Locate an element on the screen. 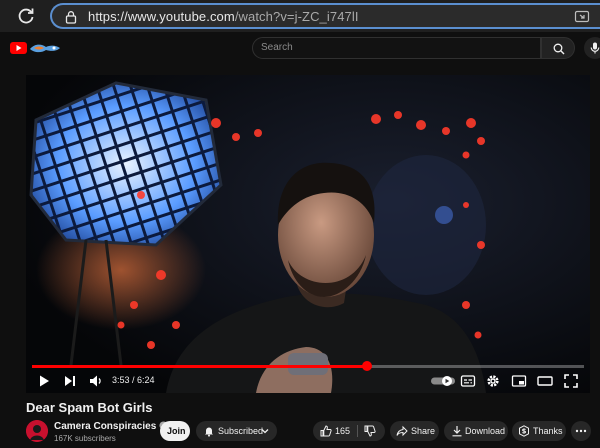 This screenshot has width=600, height=448. subscriber-count: 167K subscribers is located at coordinates (85, 438).